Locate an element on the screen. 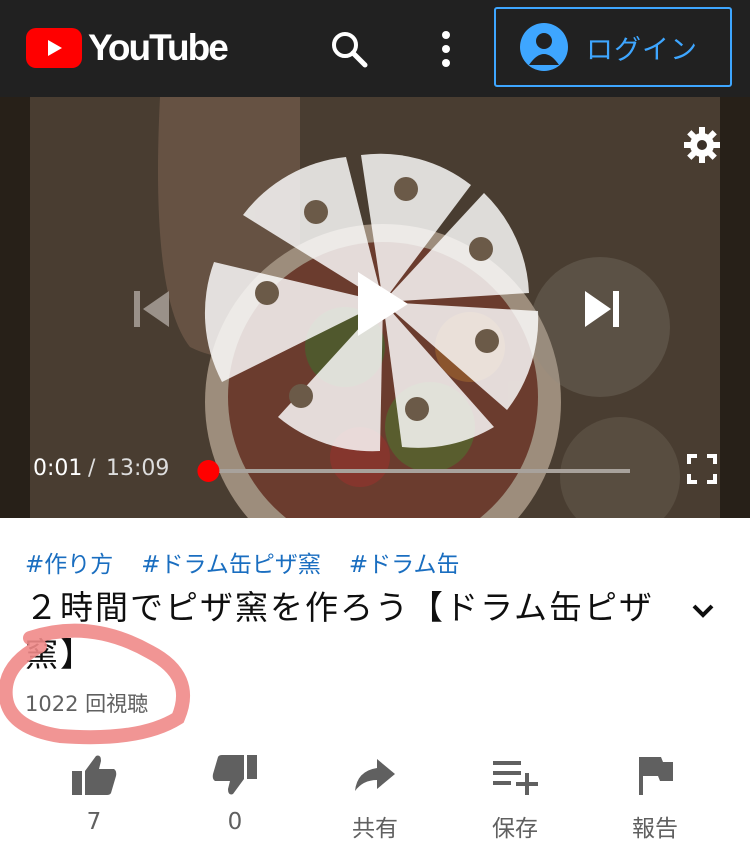 The height and width of the screenshot is (855, 750). logo-wordmark: YouTube is located at coordinates (158, 47).